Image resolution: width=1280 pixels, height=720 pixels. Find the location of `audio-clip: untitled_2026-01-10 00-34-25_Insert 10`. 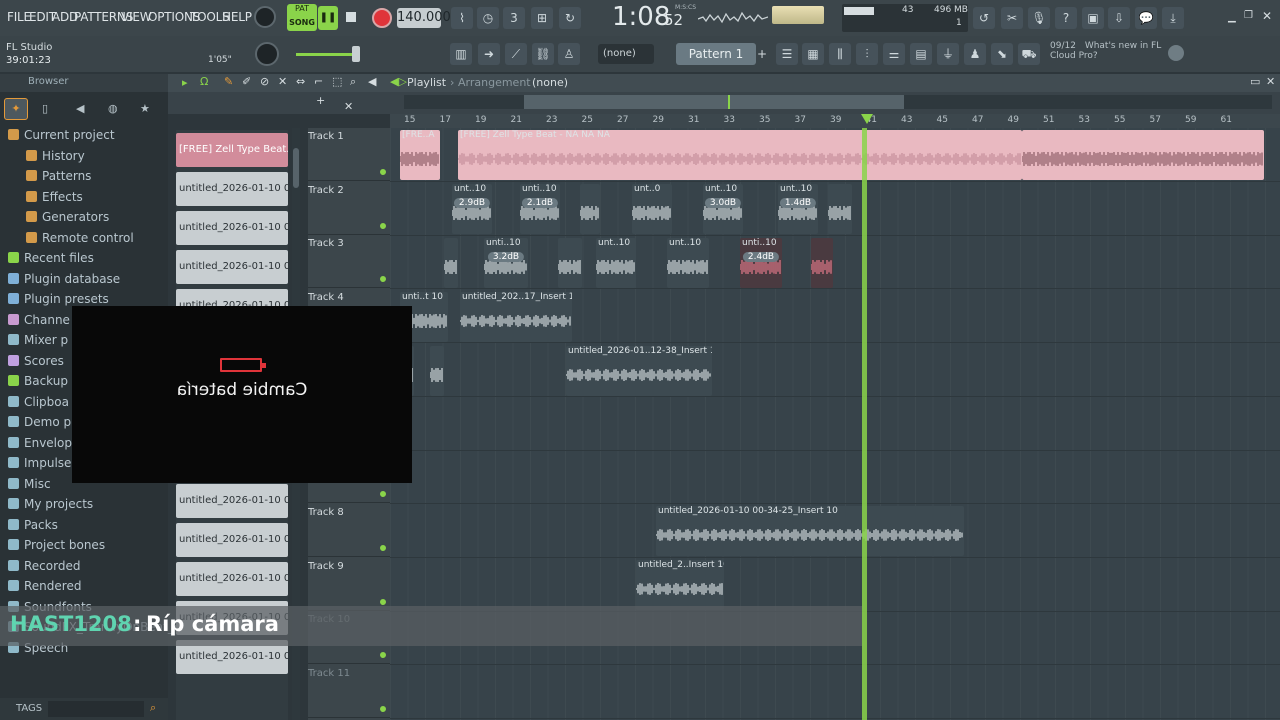

audio-clip: untitled_2026-01-10 00-34-25_Insert 10 is located at coordinates (810, 531).